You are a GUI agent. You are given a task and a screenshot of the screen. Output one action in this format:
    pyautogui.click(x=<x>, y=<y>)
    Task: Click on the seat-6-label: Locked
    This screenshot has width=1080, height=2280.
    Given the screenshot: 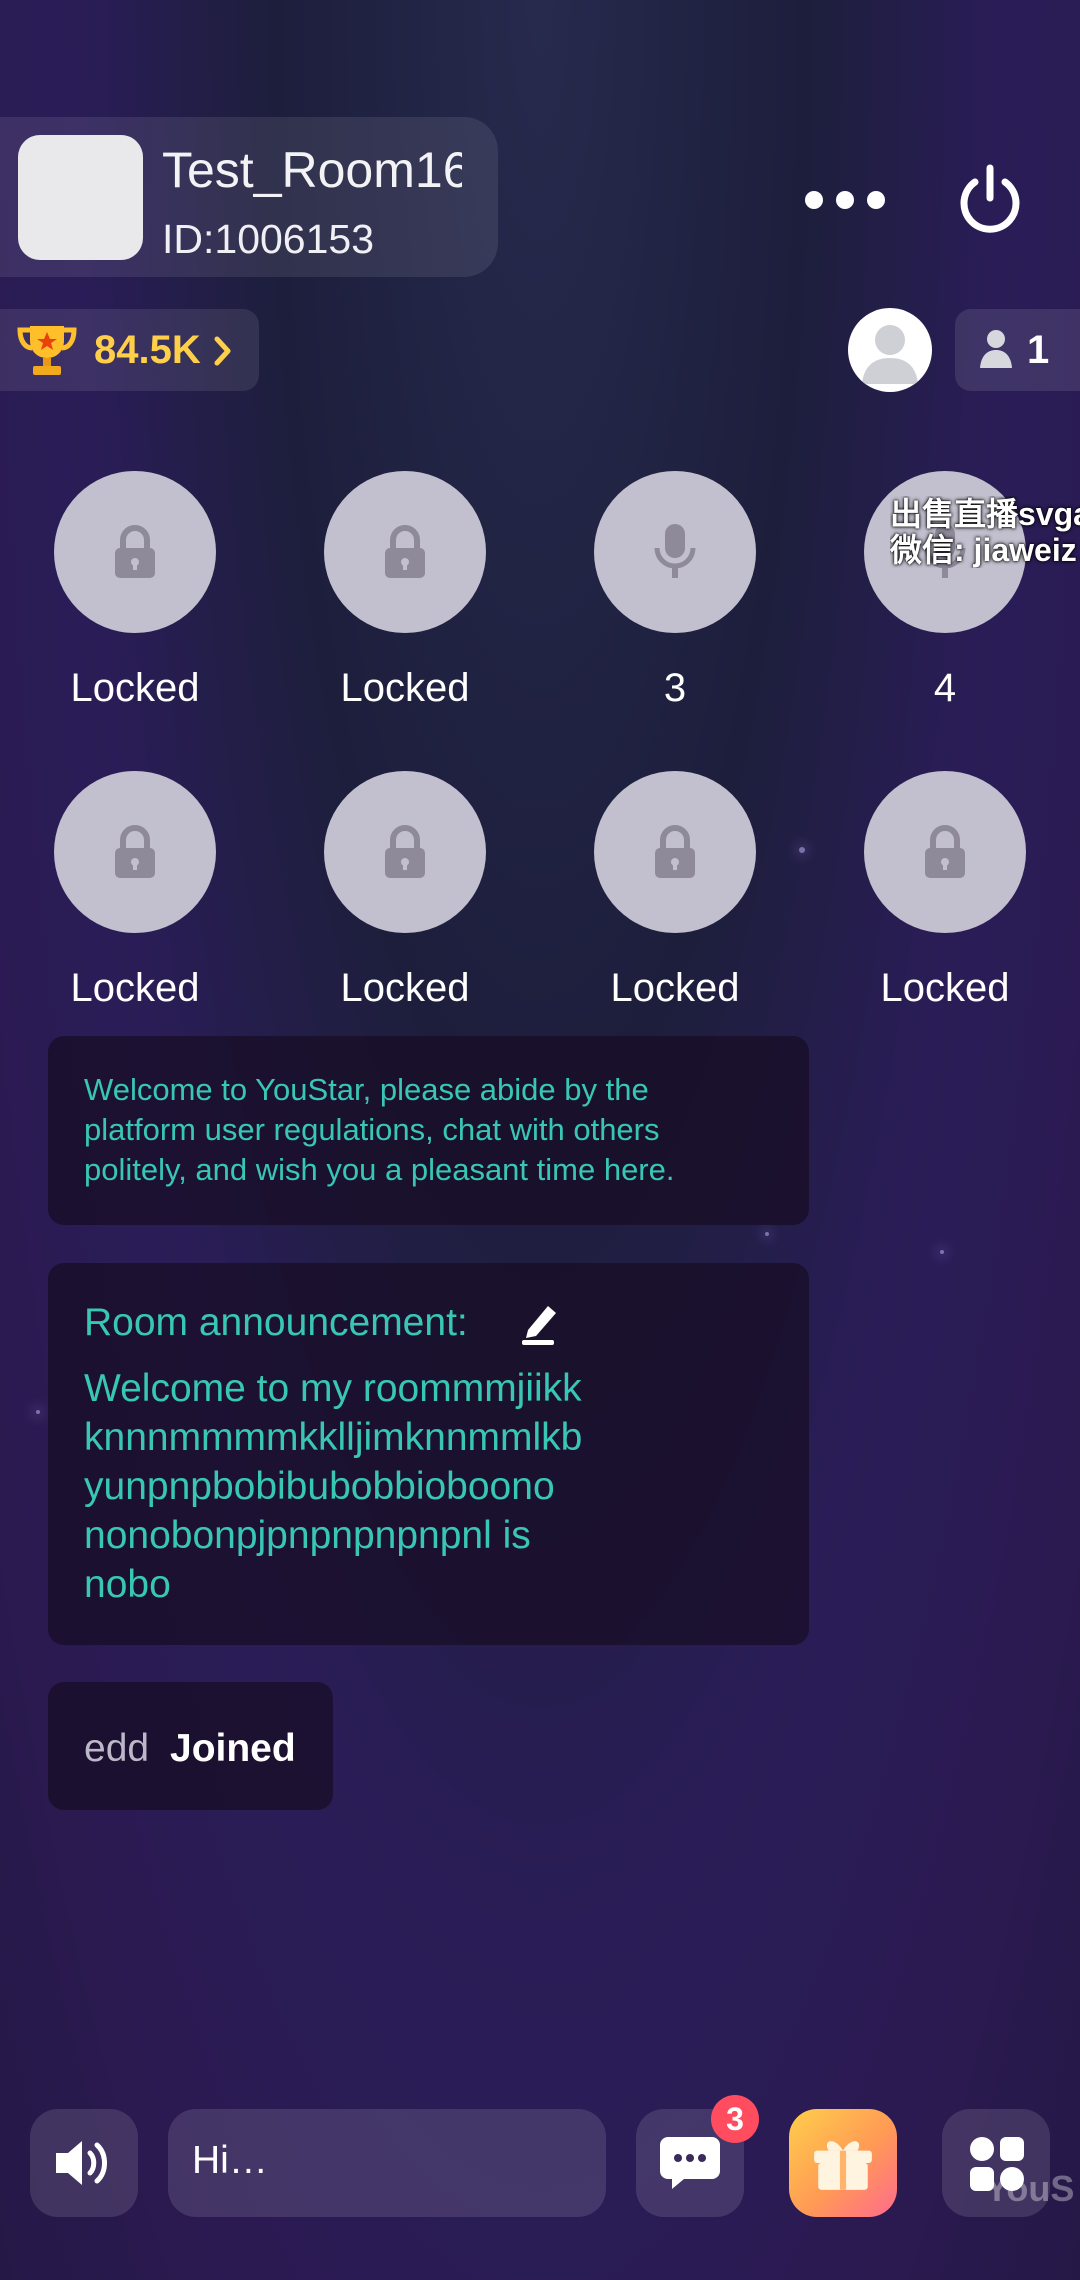 What is the action you would take?
    pyautogui.click(x=405, y=988)
    